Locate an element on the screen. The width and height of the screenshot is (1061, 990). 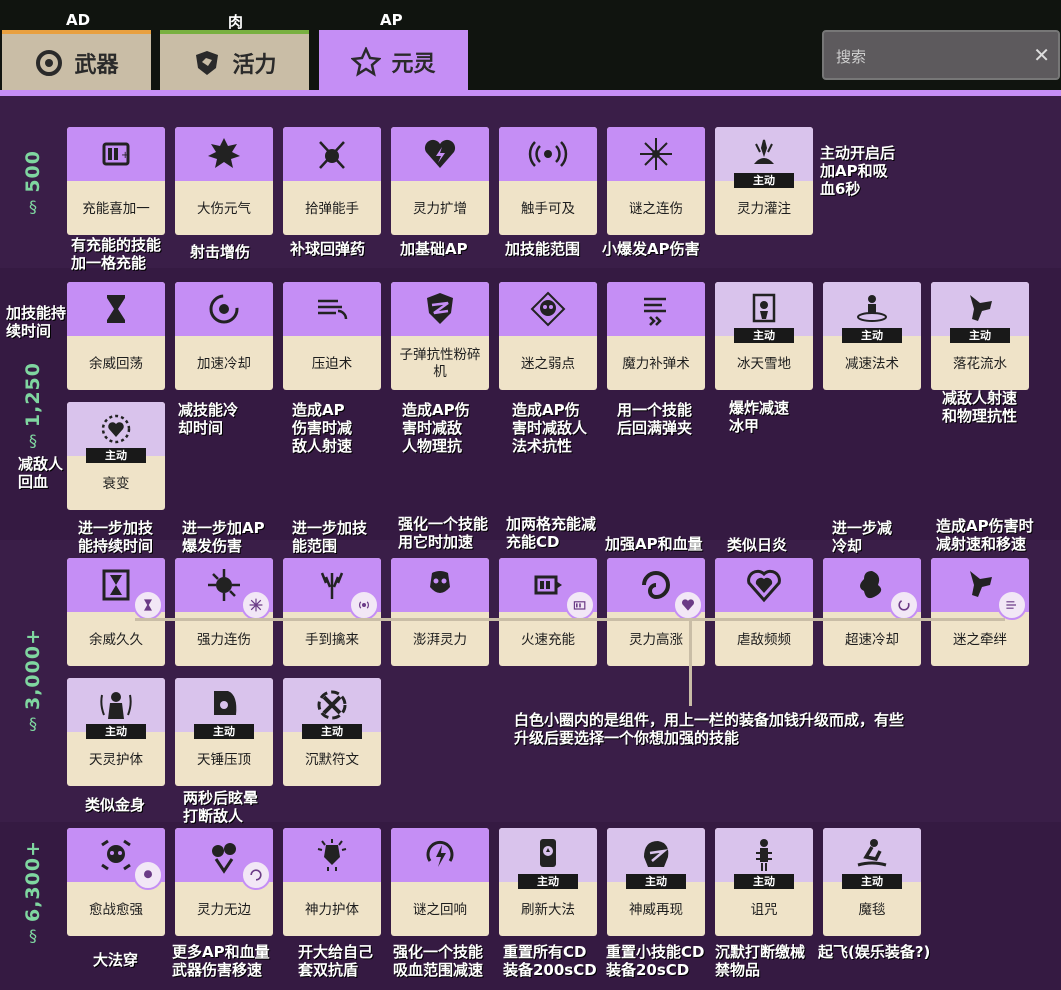
item-card-active: 主动 神威再现 is located at coordinates (656, 882).